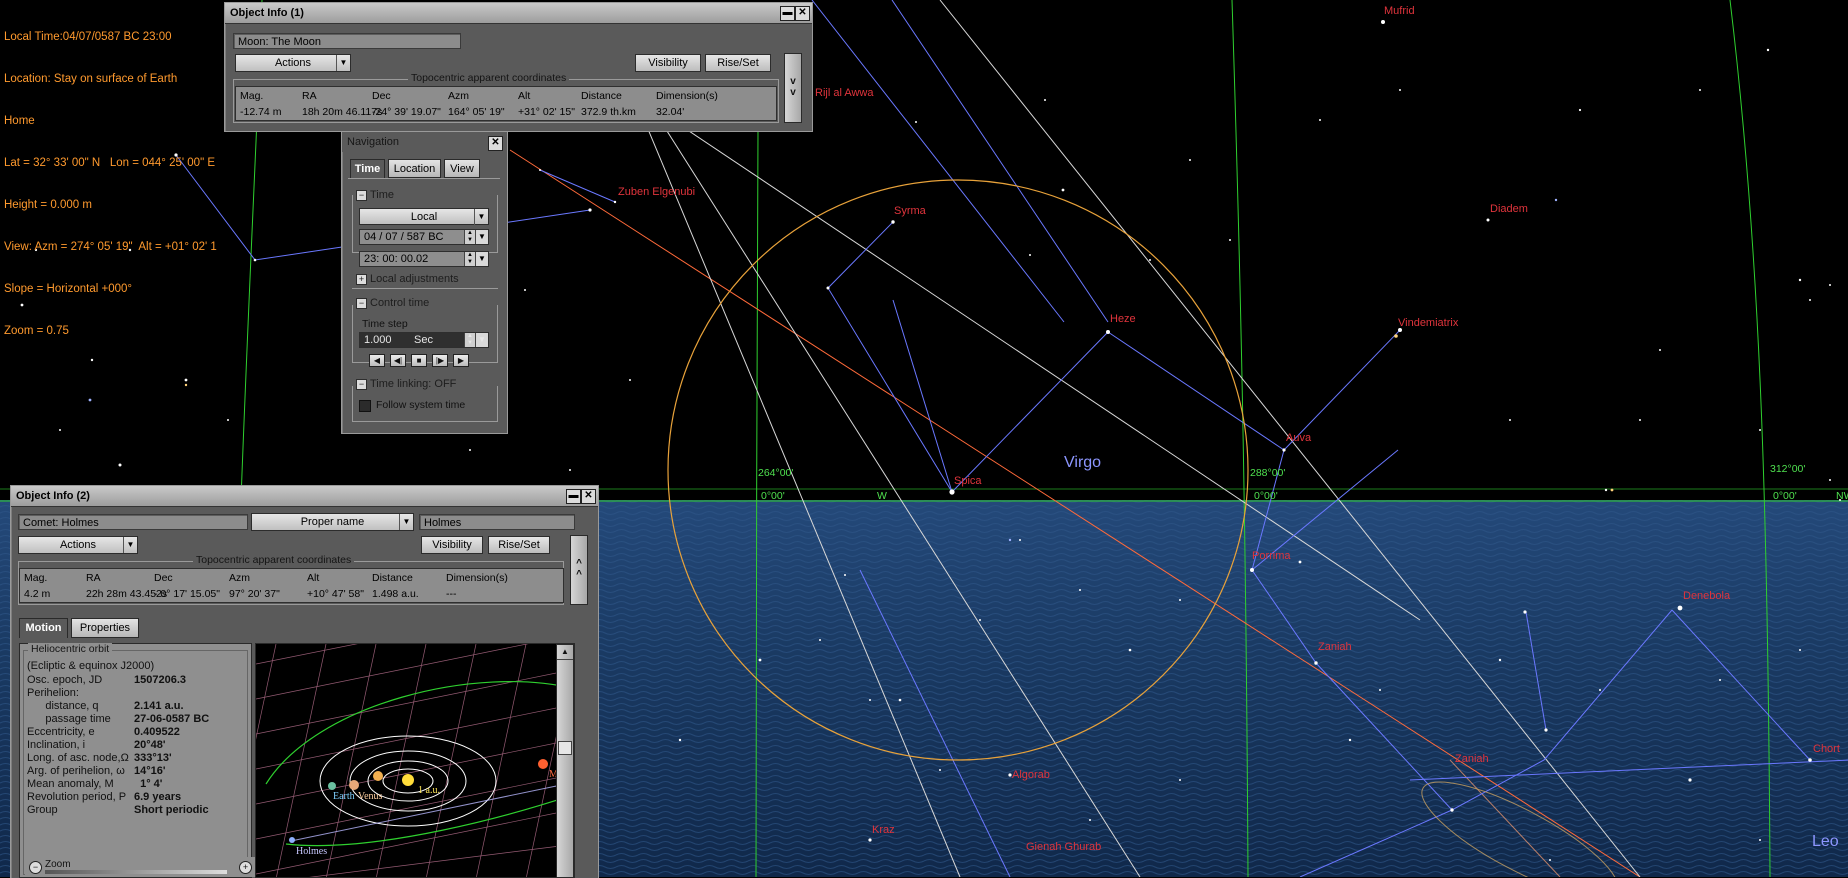 The width and height of the screenshot is (1848, 878). Describe the element at coordinates (160, 680) in the screenshot. I see `orbit-param-value: 1507206.3` at that location.